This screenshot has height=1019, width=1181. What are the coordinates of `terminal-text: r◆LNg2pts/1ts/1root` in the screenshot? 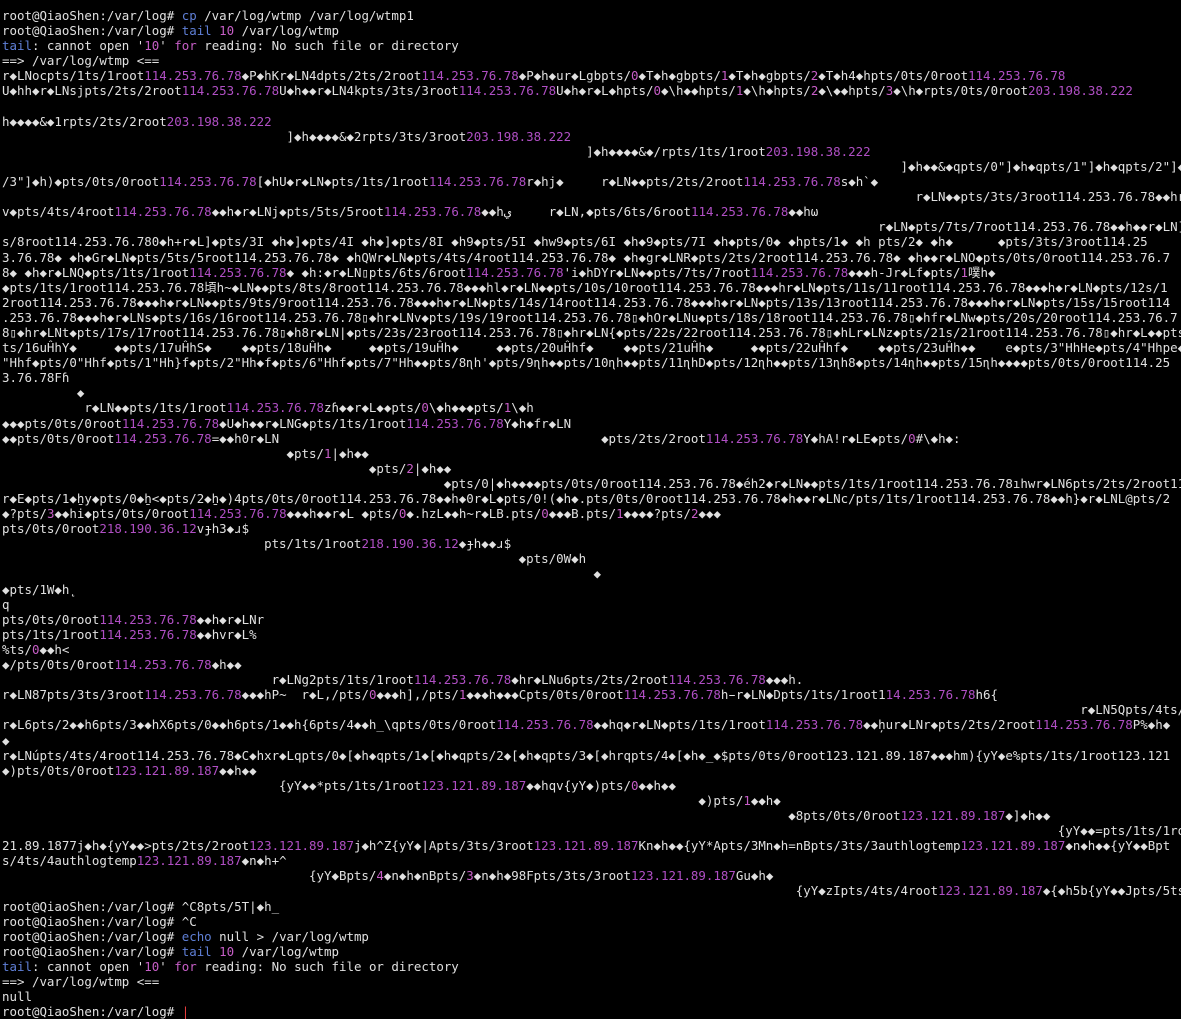 It's located at (208, 680).